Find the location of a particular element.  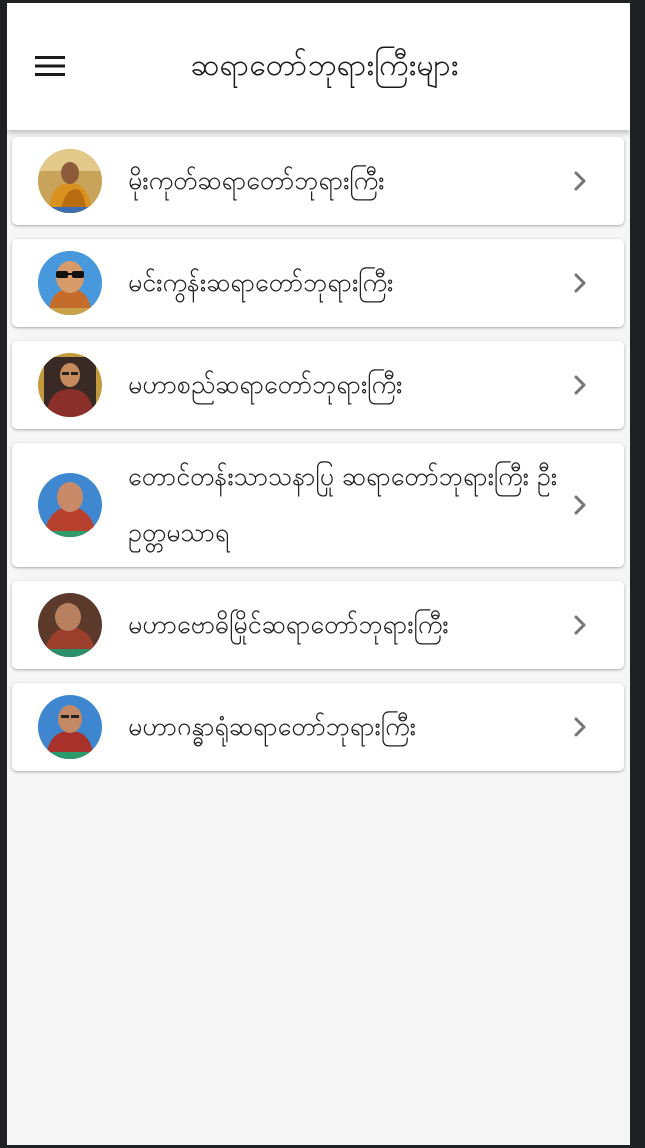

list-item: မိုးကုတ်ဆရာတော်ဘုရားကြီး is located at coordinates (318, 181).